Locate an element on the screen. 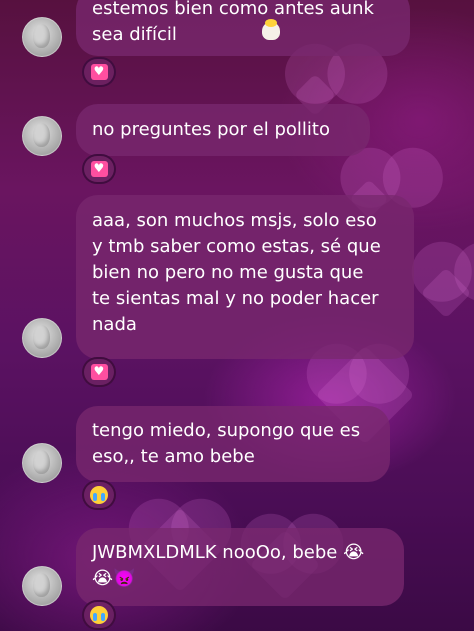 The image size is (474, 631). message-bubble: no preguntes por el pollito is located at coordinates (223, 130).